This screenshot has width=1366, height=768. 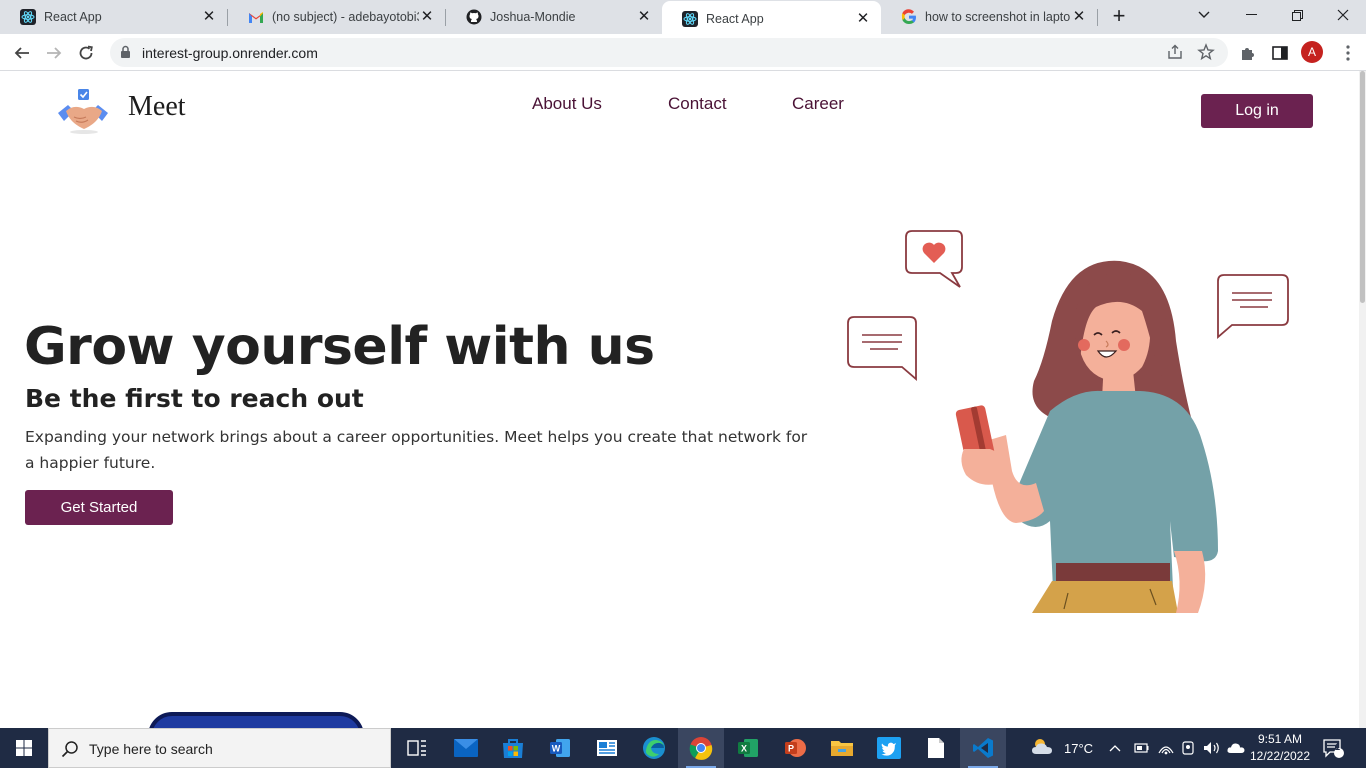 I want to click on system-clock: 9:51 AM 12/22/2022, so click(x=1280, y=748).